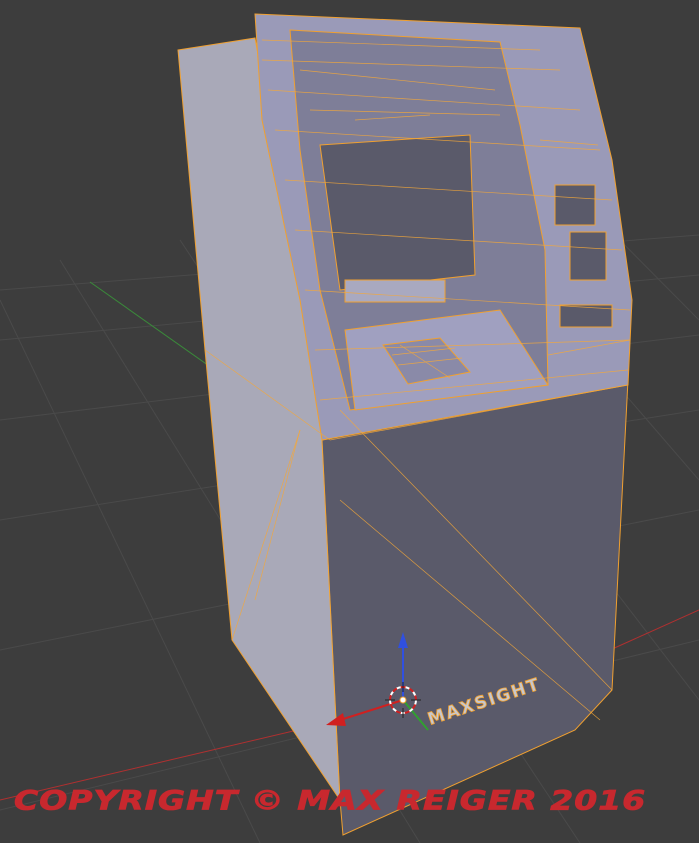 The image size is (699, 843). Describe the element at coordinates (588, 256) in the screenshot. I see `receipt-slot` at that location.